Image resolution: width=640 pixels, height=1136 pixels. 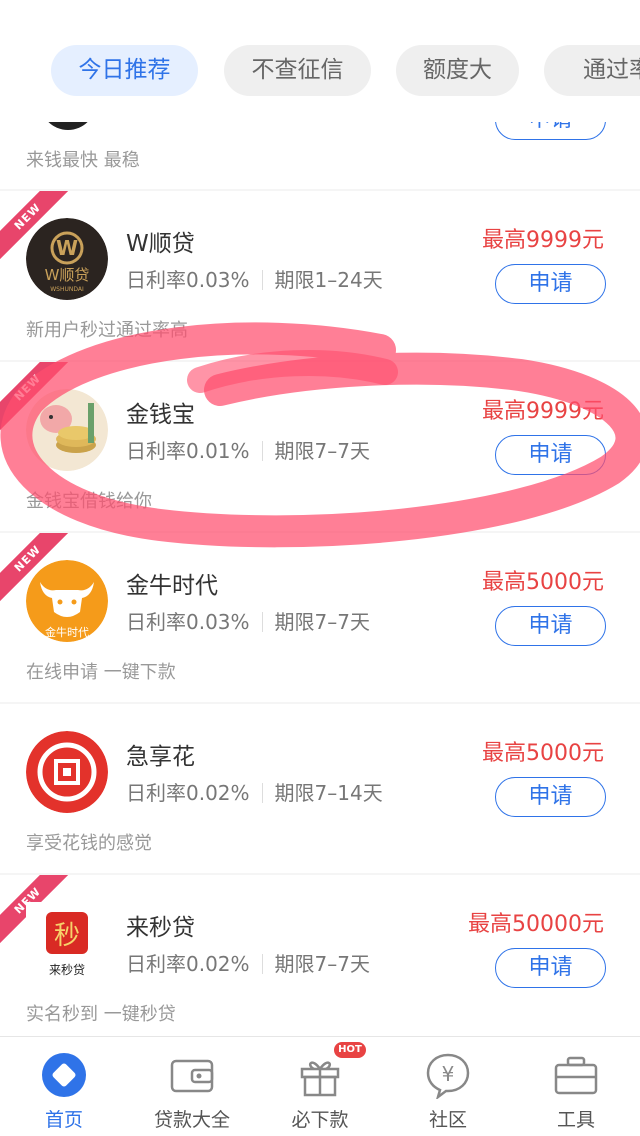 I want to click on product-meta: 日利率0.01% 期限7–7天, so click(x=248, y=449).